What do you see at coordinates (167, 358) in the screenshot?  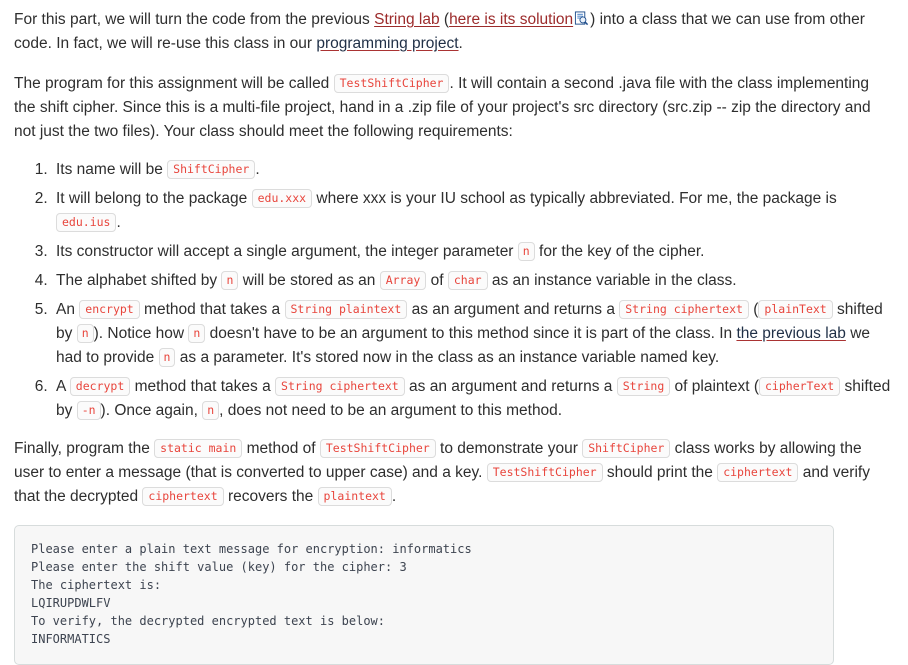 I see `code-n-5: n` at bounding box center [167, 358].